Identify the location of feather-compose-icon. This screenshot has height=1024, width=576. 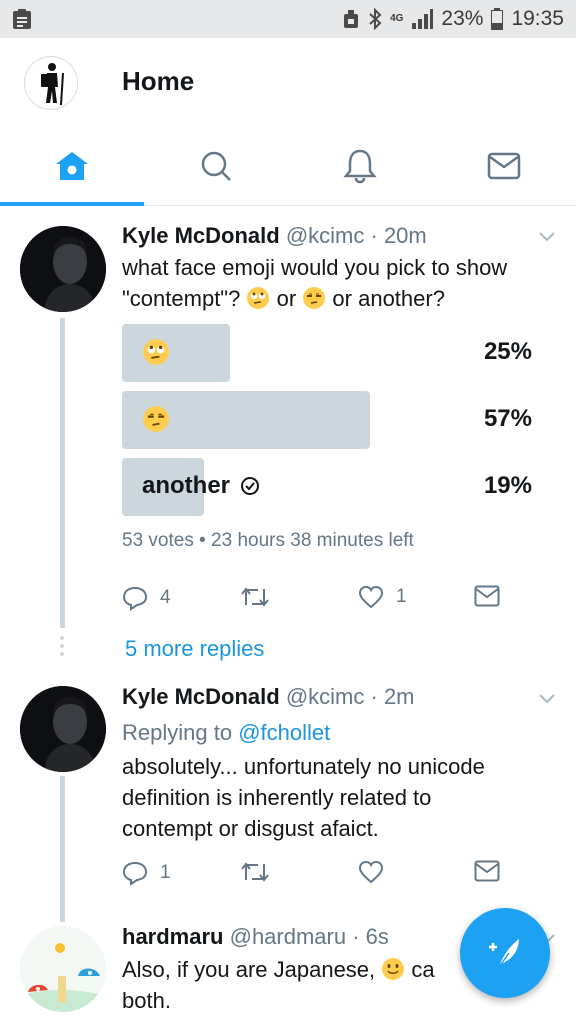
(504, 953).